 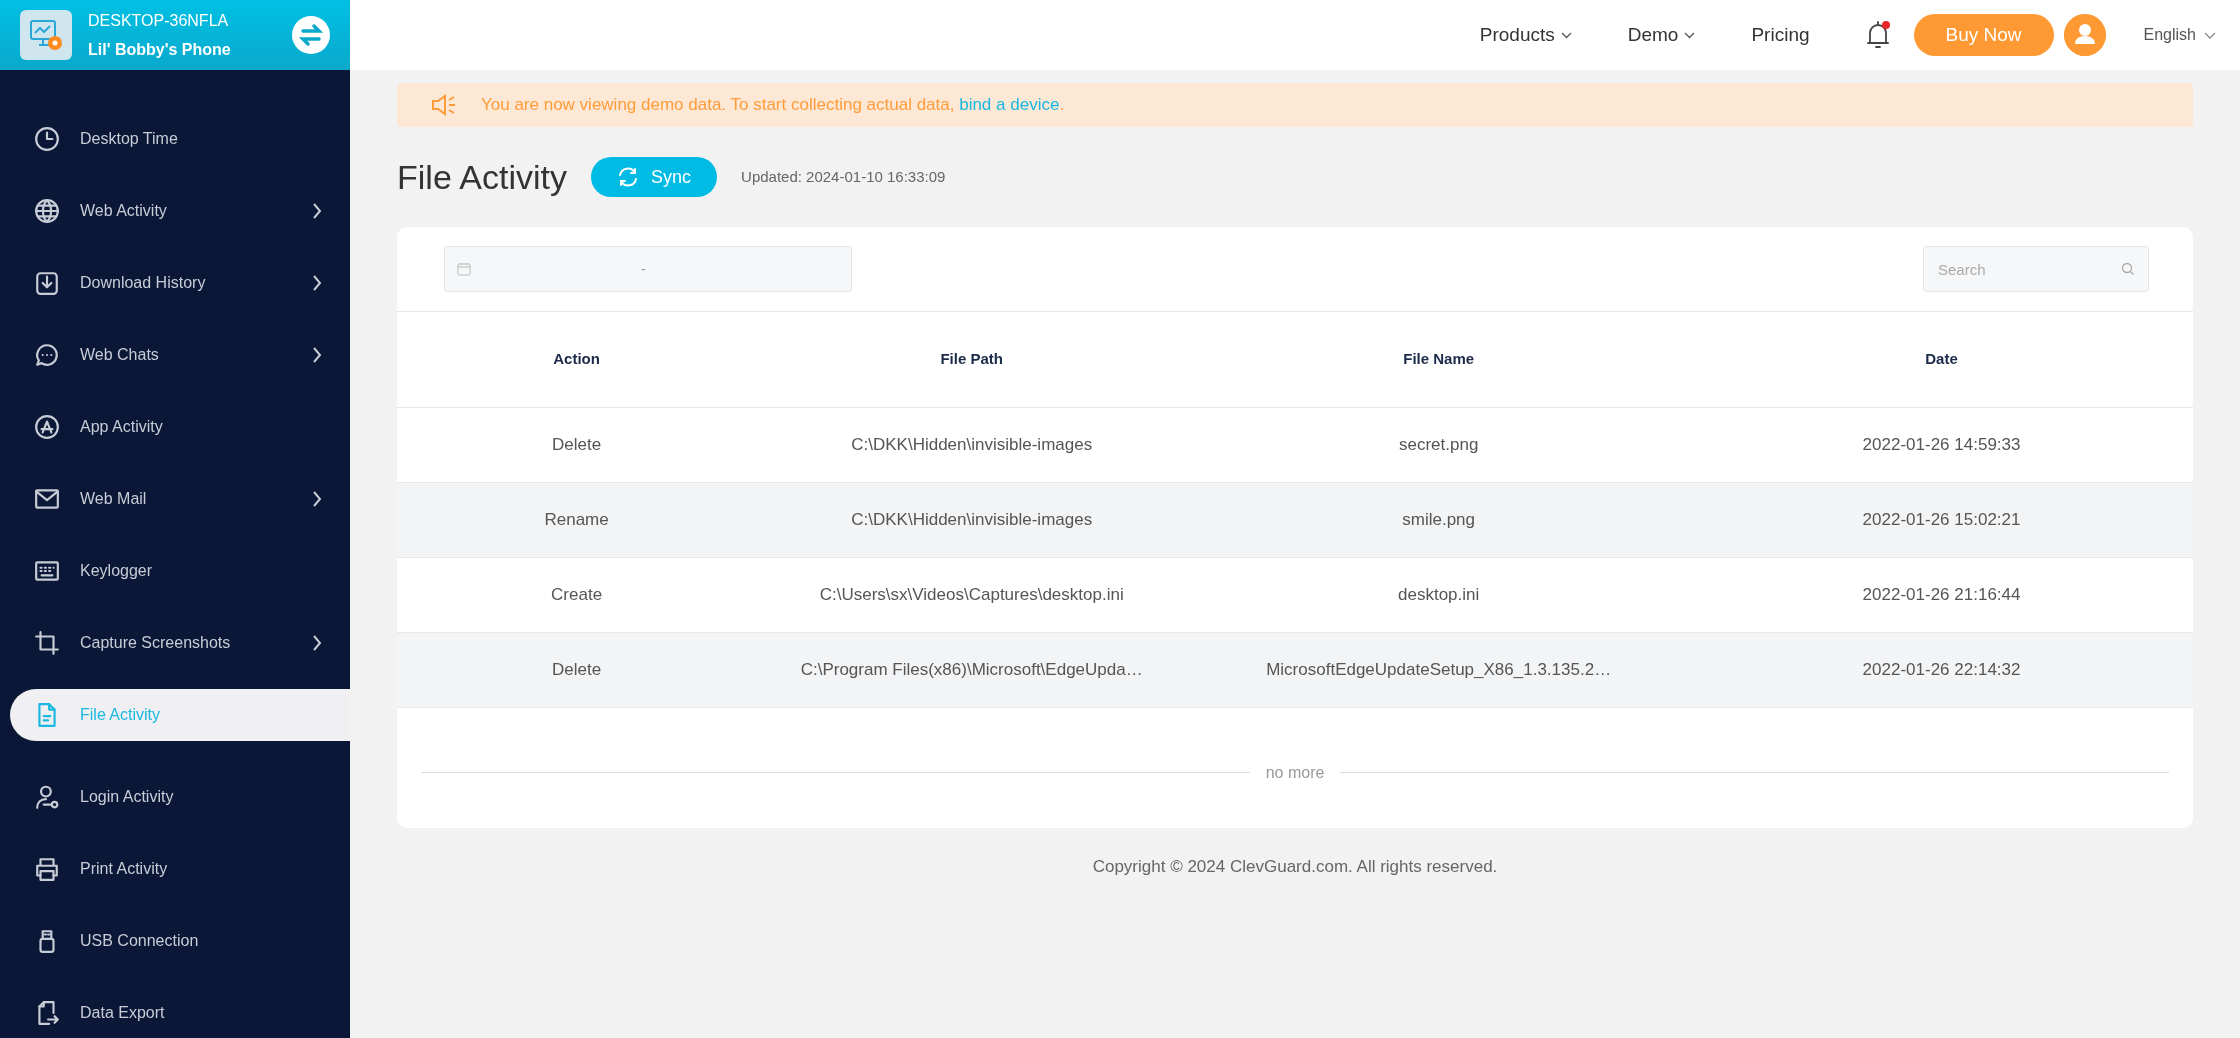 I want to click on end-of-list-note: no more, so click(x=1295, y=772).